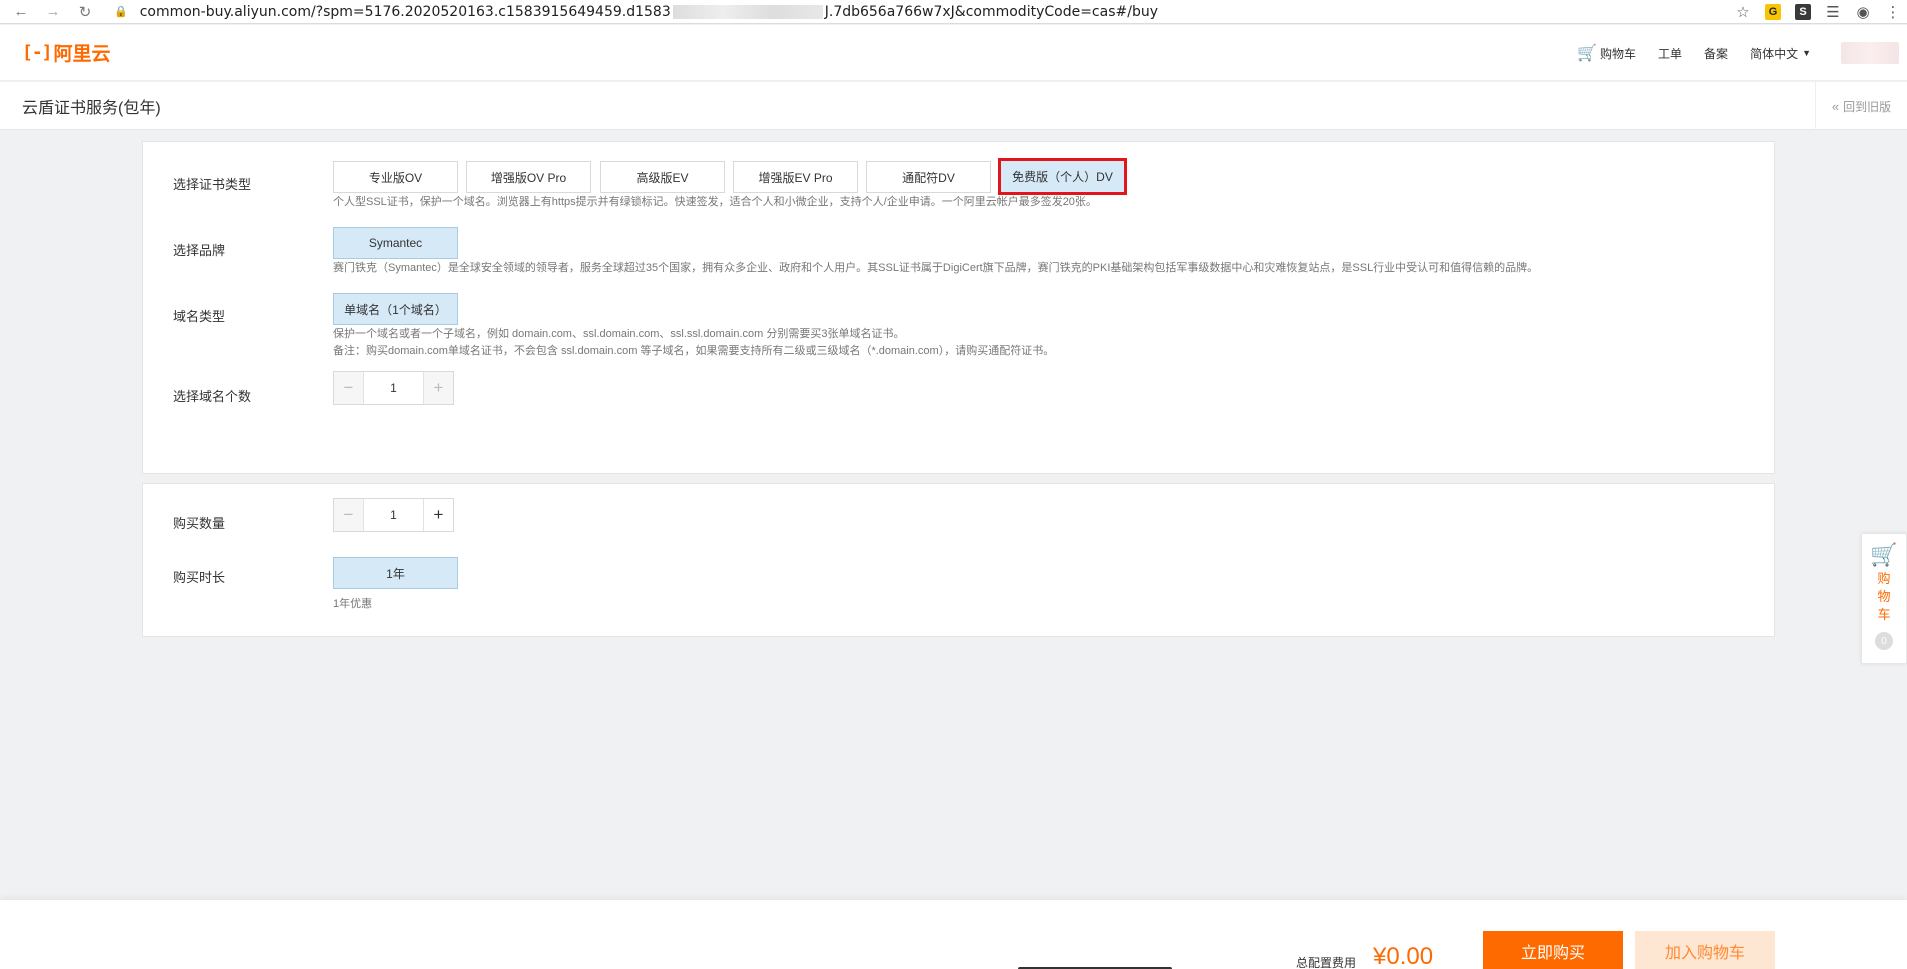  Describe the element at coordinates (1773, 12) in the screenshot. I see `grammarly-extension-icon: G` at that location.